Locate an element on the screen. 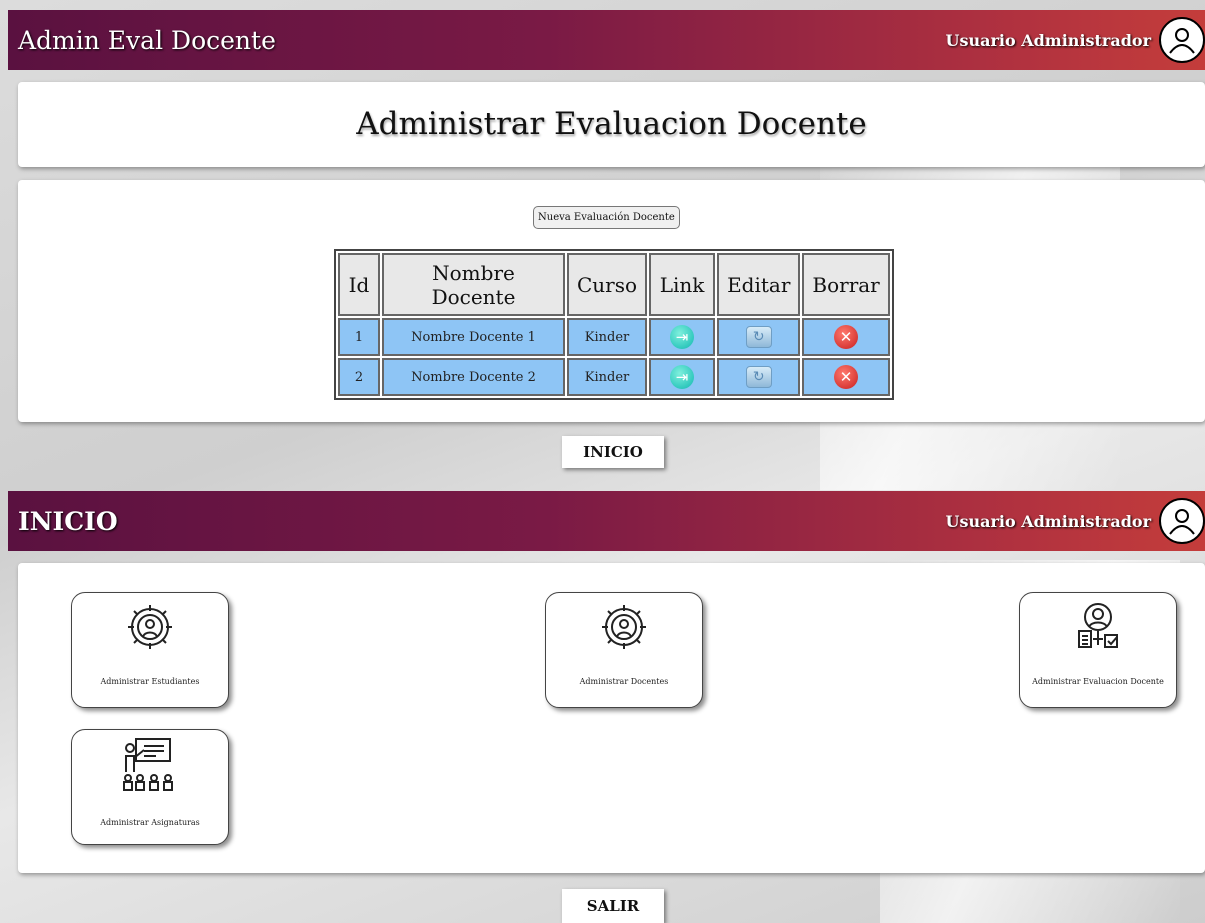 The height and width of the screenshot is (923, 1205). page-heading: Administrar Evaluacion Docente is located at coordinates (611, 124).